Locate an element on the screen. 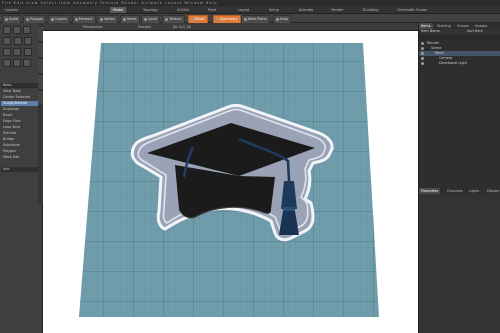  box-tool-icon is located at coordinates (18, 41).